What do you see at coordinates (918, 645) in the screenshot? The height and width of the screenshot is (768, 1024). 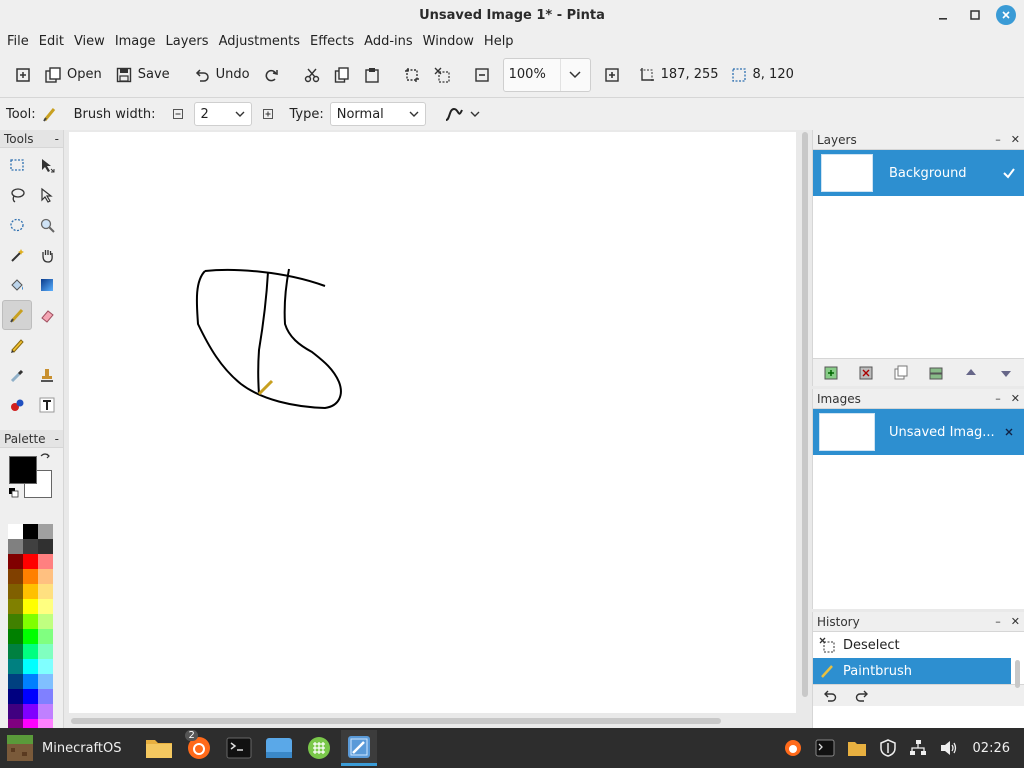 I see `history-item-deselect: Deselect` at bounding box center [918, 645].